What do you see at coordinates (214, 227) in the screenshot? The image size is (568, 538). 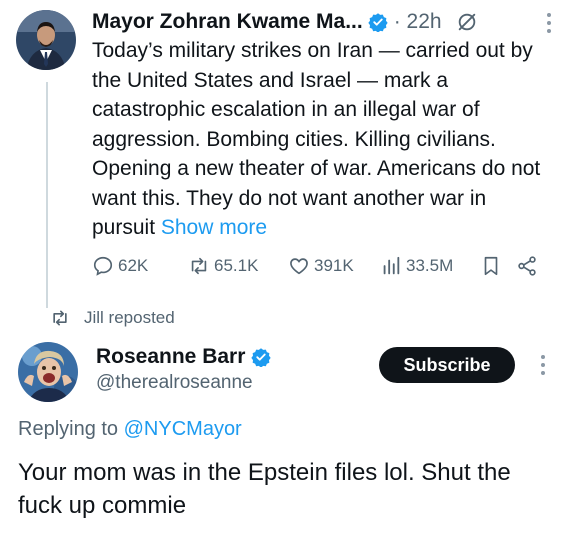 I see `show-more-link: Show more` at bounding box center [214, 227].